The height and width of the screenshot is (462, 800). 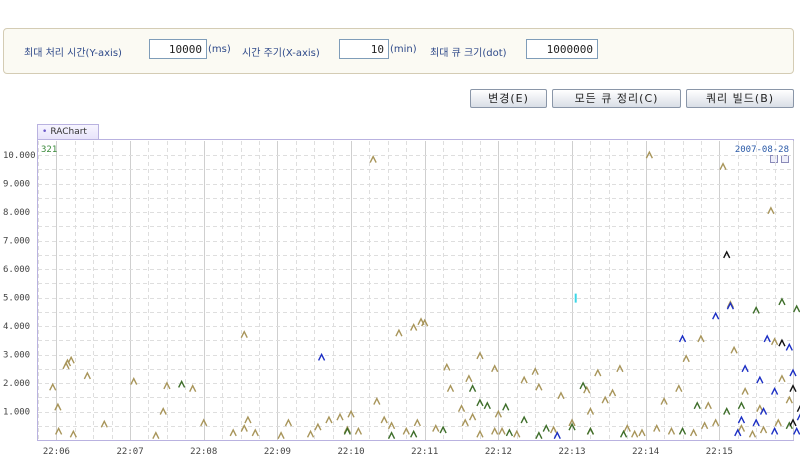 What do you see at coordinates (277, 452) in the screenshot?
I see `x-tick-label: 22:09` at bounding box center [277, 452].